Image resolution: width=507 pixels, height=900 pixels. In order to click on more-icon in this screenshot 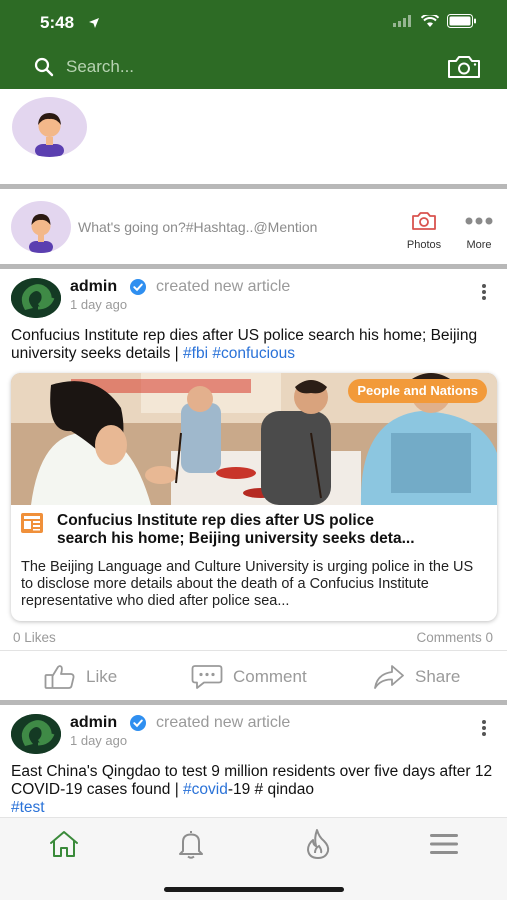, I will do `click(479, 221)`.